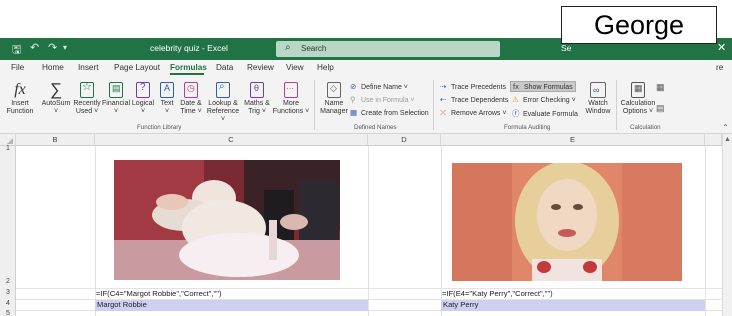  Describe the element at coordinates (325, 67) in the screenshot. I see `tab-help: Help` at that location.